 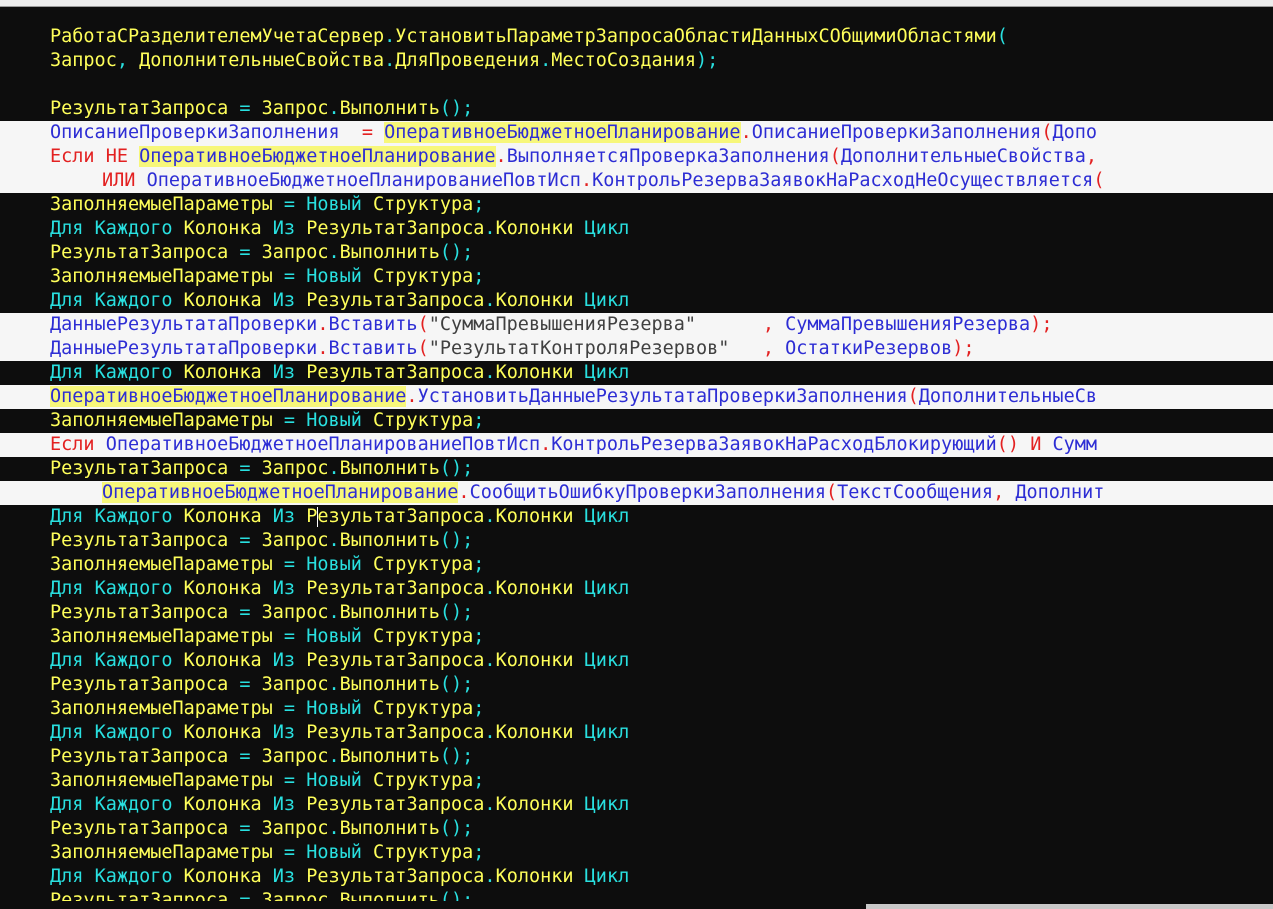 I want to click on code-token: СообщитьОшибкуПроверкиЗаполнения, so click(x=647, y=492).